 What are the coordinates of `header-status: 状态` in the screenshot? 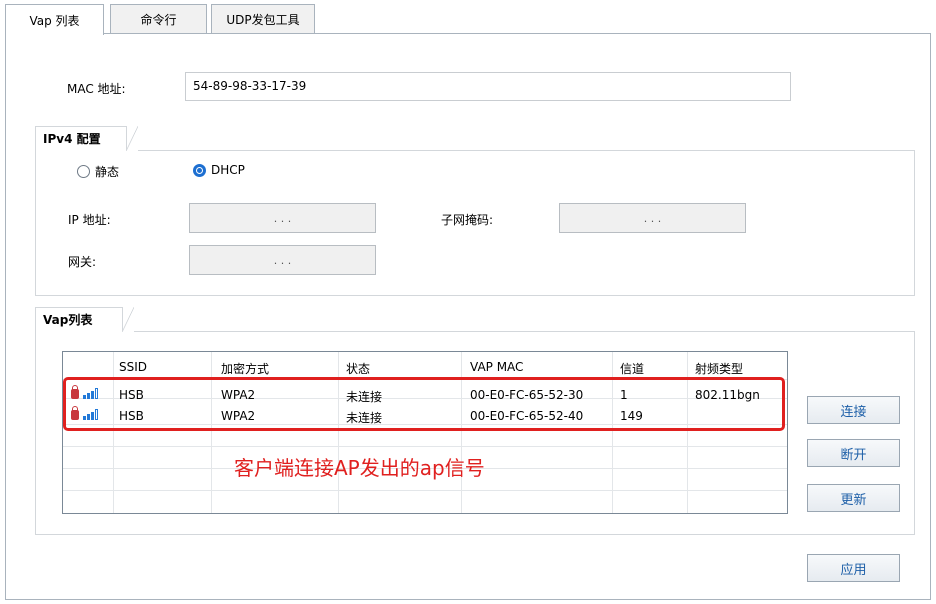 It's located at (358, 368).